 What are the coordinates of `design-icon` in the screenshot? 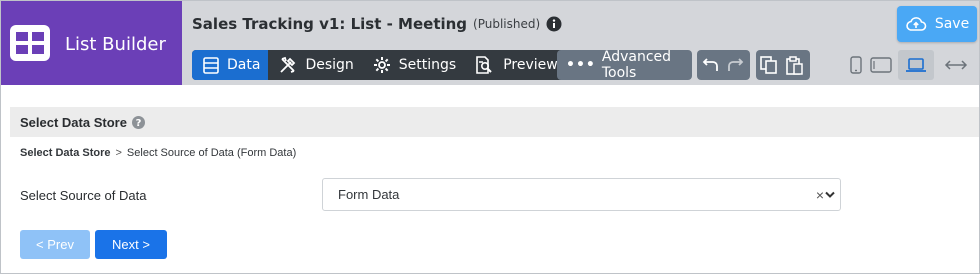 It's located at (288, 64).